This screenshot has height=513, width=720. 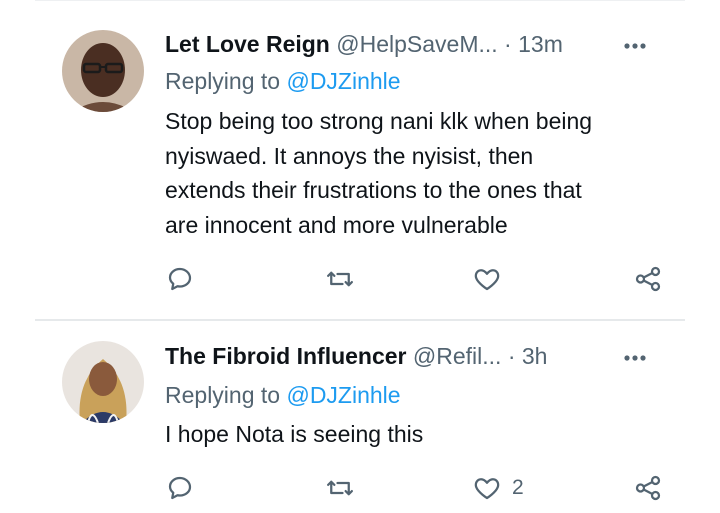 I want to click on tweet-text-line: nyiswaed. It annoys the nyisist, then, so click(x=349, y=155).